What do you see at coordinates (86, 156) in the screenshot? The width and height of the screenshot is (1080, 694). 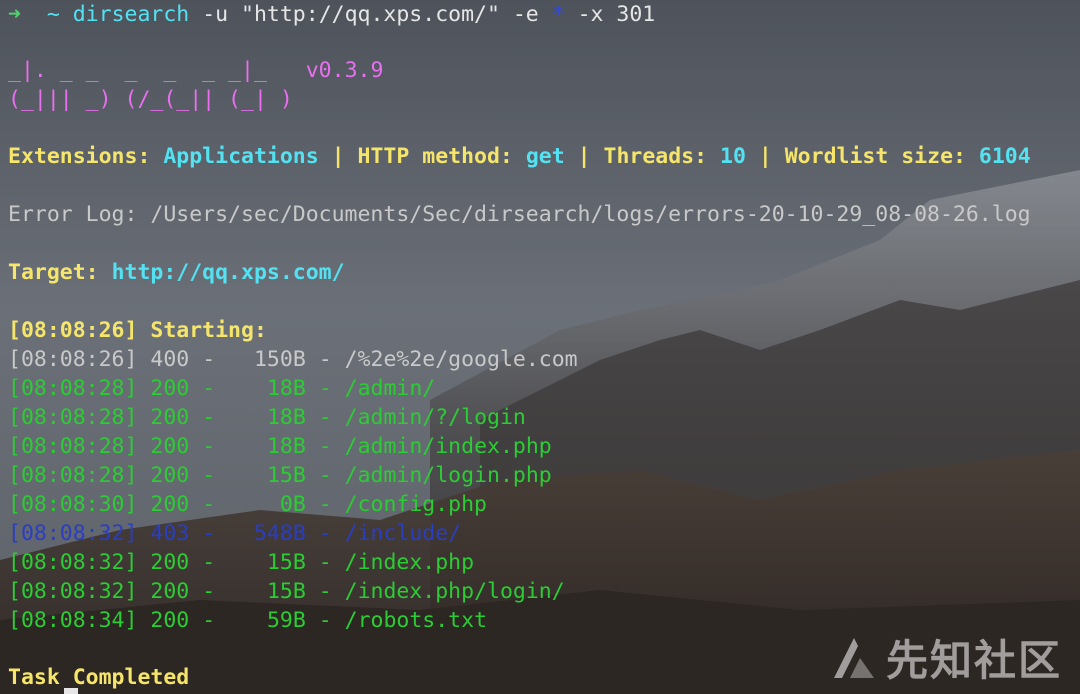 I see `extensions-label: Extensions:` at bounding box center [86, 156].